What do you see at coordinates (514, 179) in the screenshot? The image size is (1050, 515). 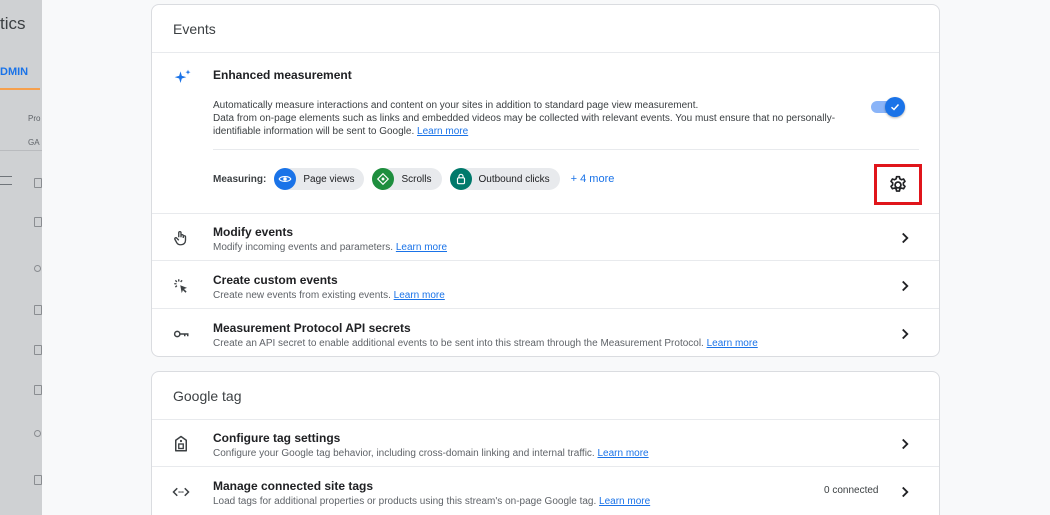 I see `chip-label: Outbound clicks` at bounding box center [514, 179].